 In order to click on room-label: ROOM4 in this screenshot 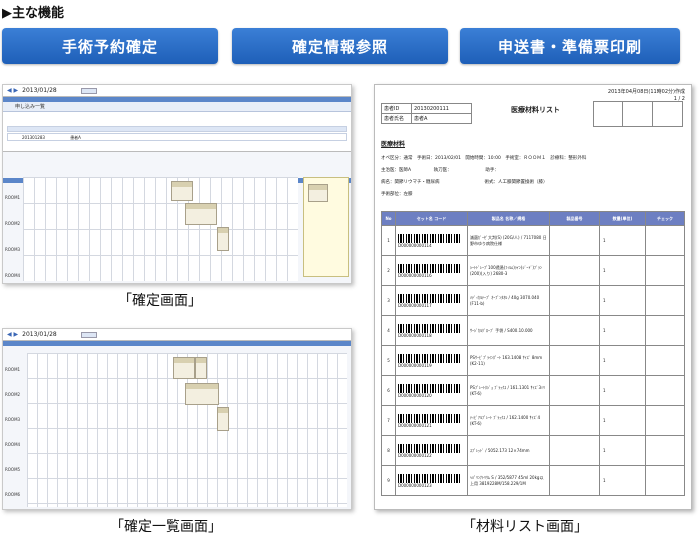, I will do `click(13, 275)`.